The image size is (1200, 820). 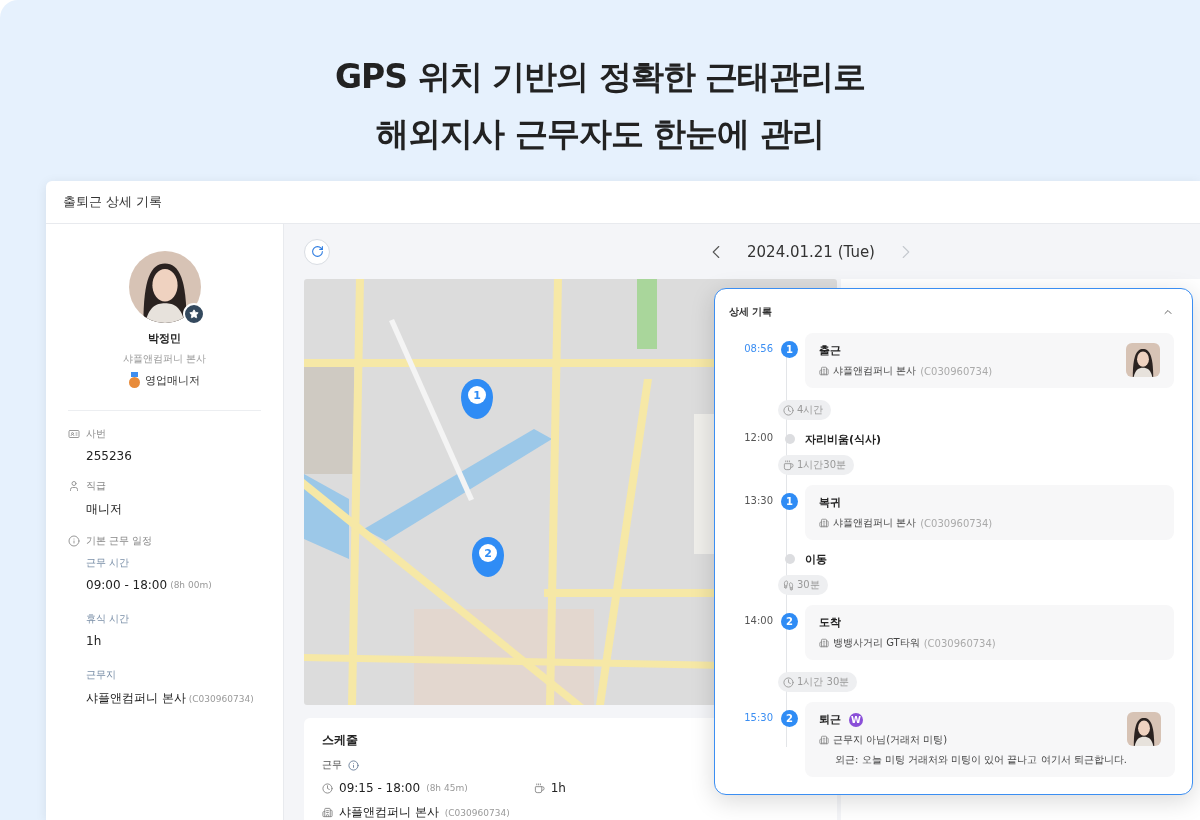 What do you see at coordinates (758, 438) in the screenshot?
I see `event-time: 12:00` at bounding box center [758, 438].